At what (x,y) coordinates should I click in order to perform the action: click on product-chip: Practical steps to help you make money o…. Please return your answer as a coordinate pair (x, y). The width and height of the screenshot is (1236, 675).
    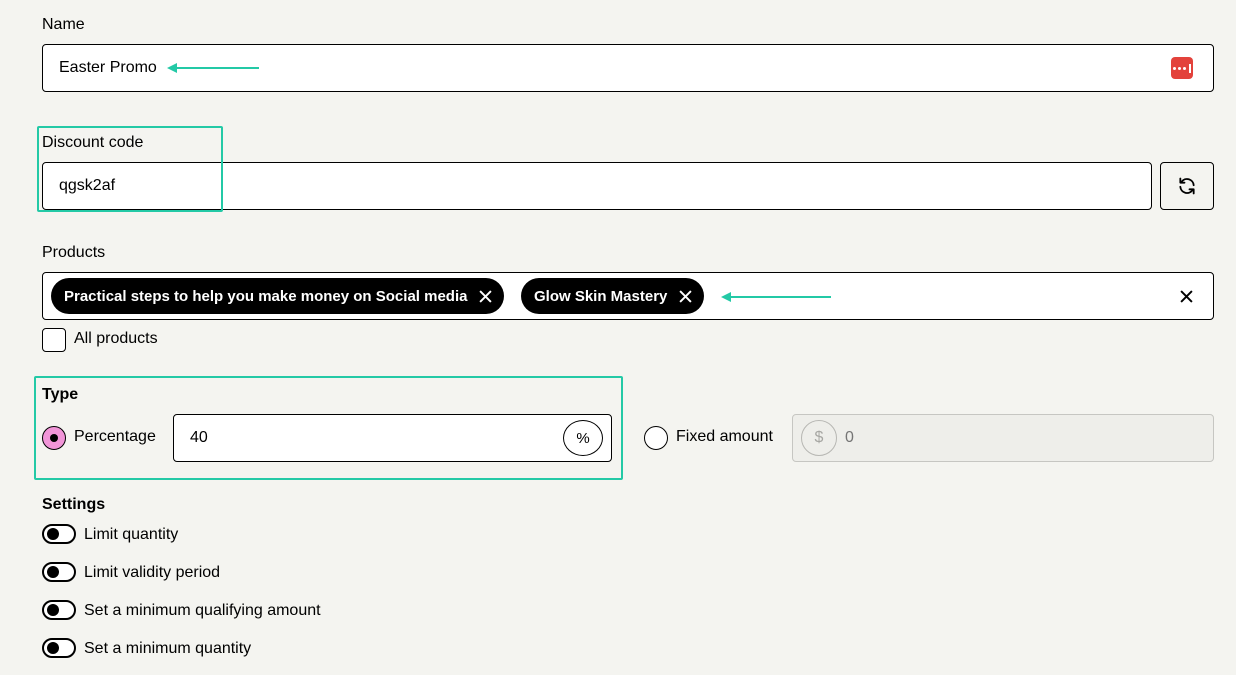
    Looking at the image, I should click on (278, 296).